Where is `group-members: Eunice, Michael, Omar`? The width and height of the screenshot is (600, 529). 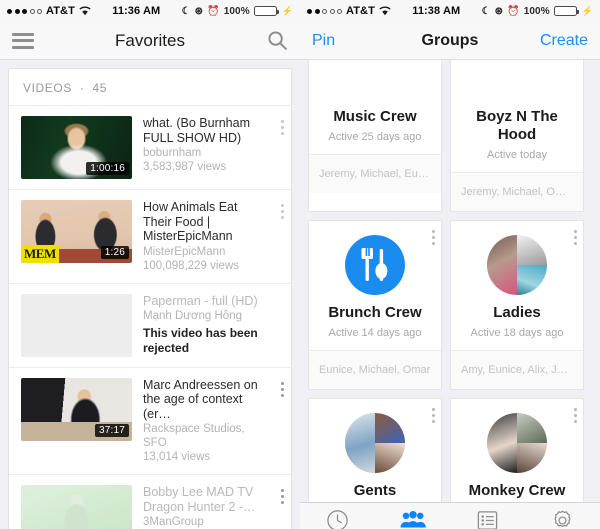 group-members: Eunice, Michael, Omar is located at coordinates (375, 369).